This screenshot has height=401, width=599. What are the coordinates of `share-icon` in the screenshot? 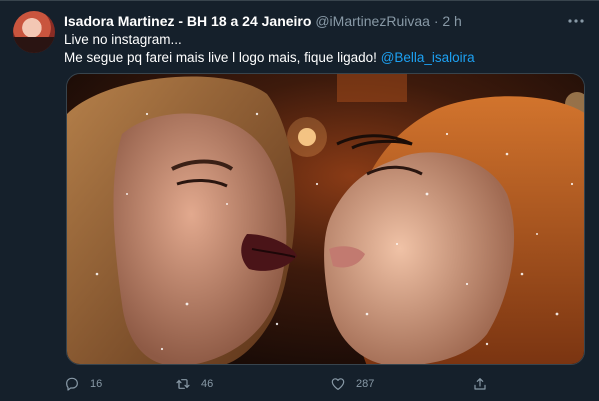 It's located at (480, 384).